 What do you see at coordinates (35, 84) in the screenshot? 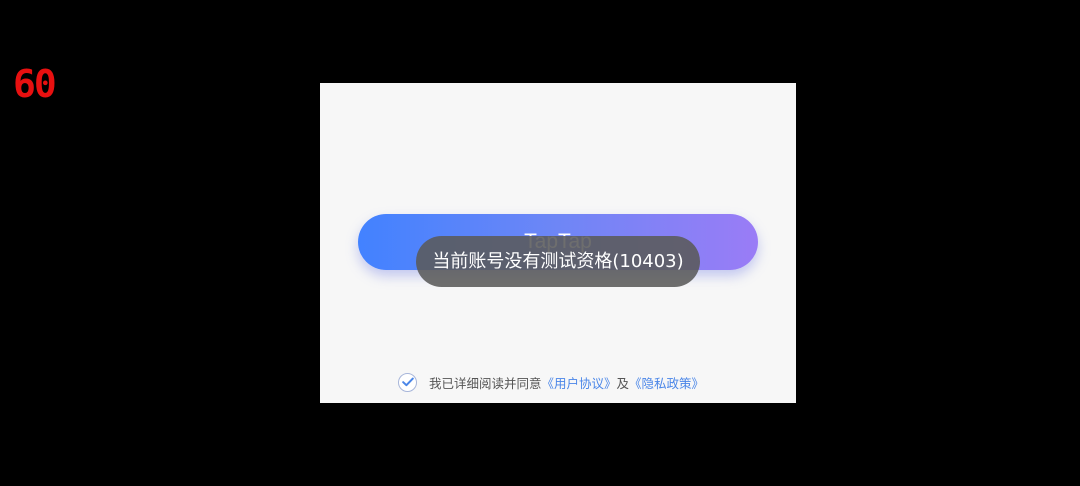
I see `fps-counter: 60` at bounding box center [35, 84].